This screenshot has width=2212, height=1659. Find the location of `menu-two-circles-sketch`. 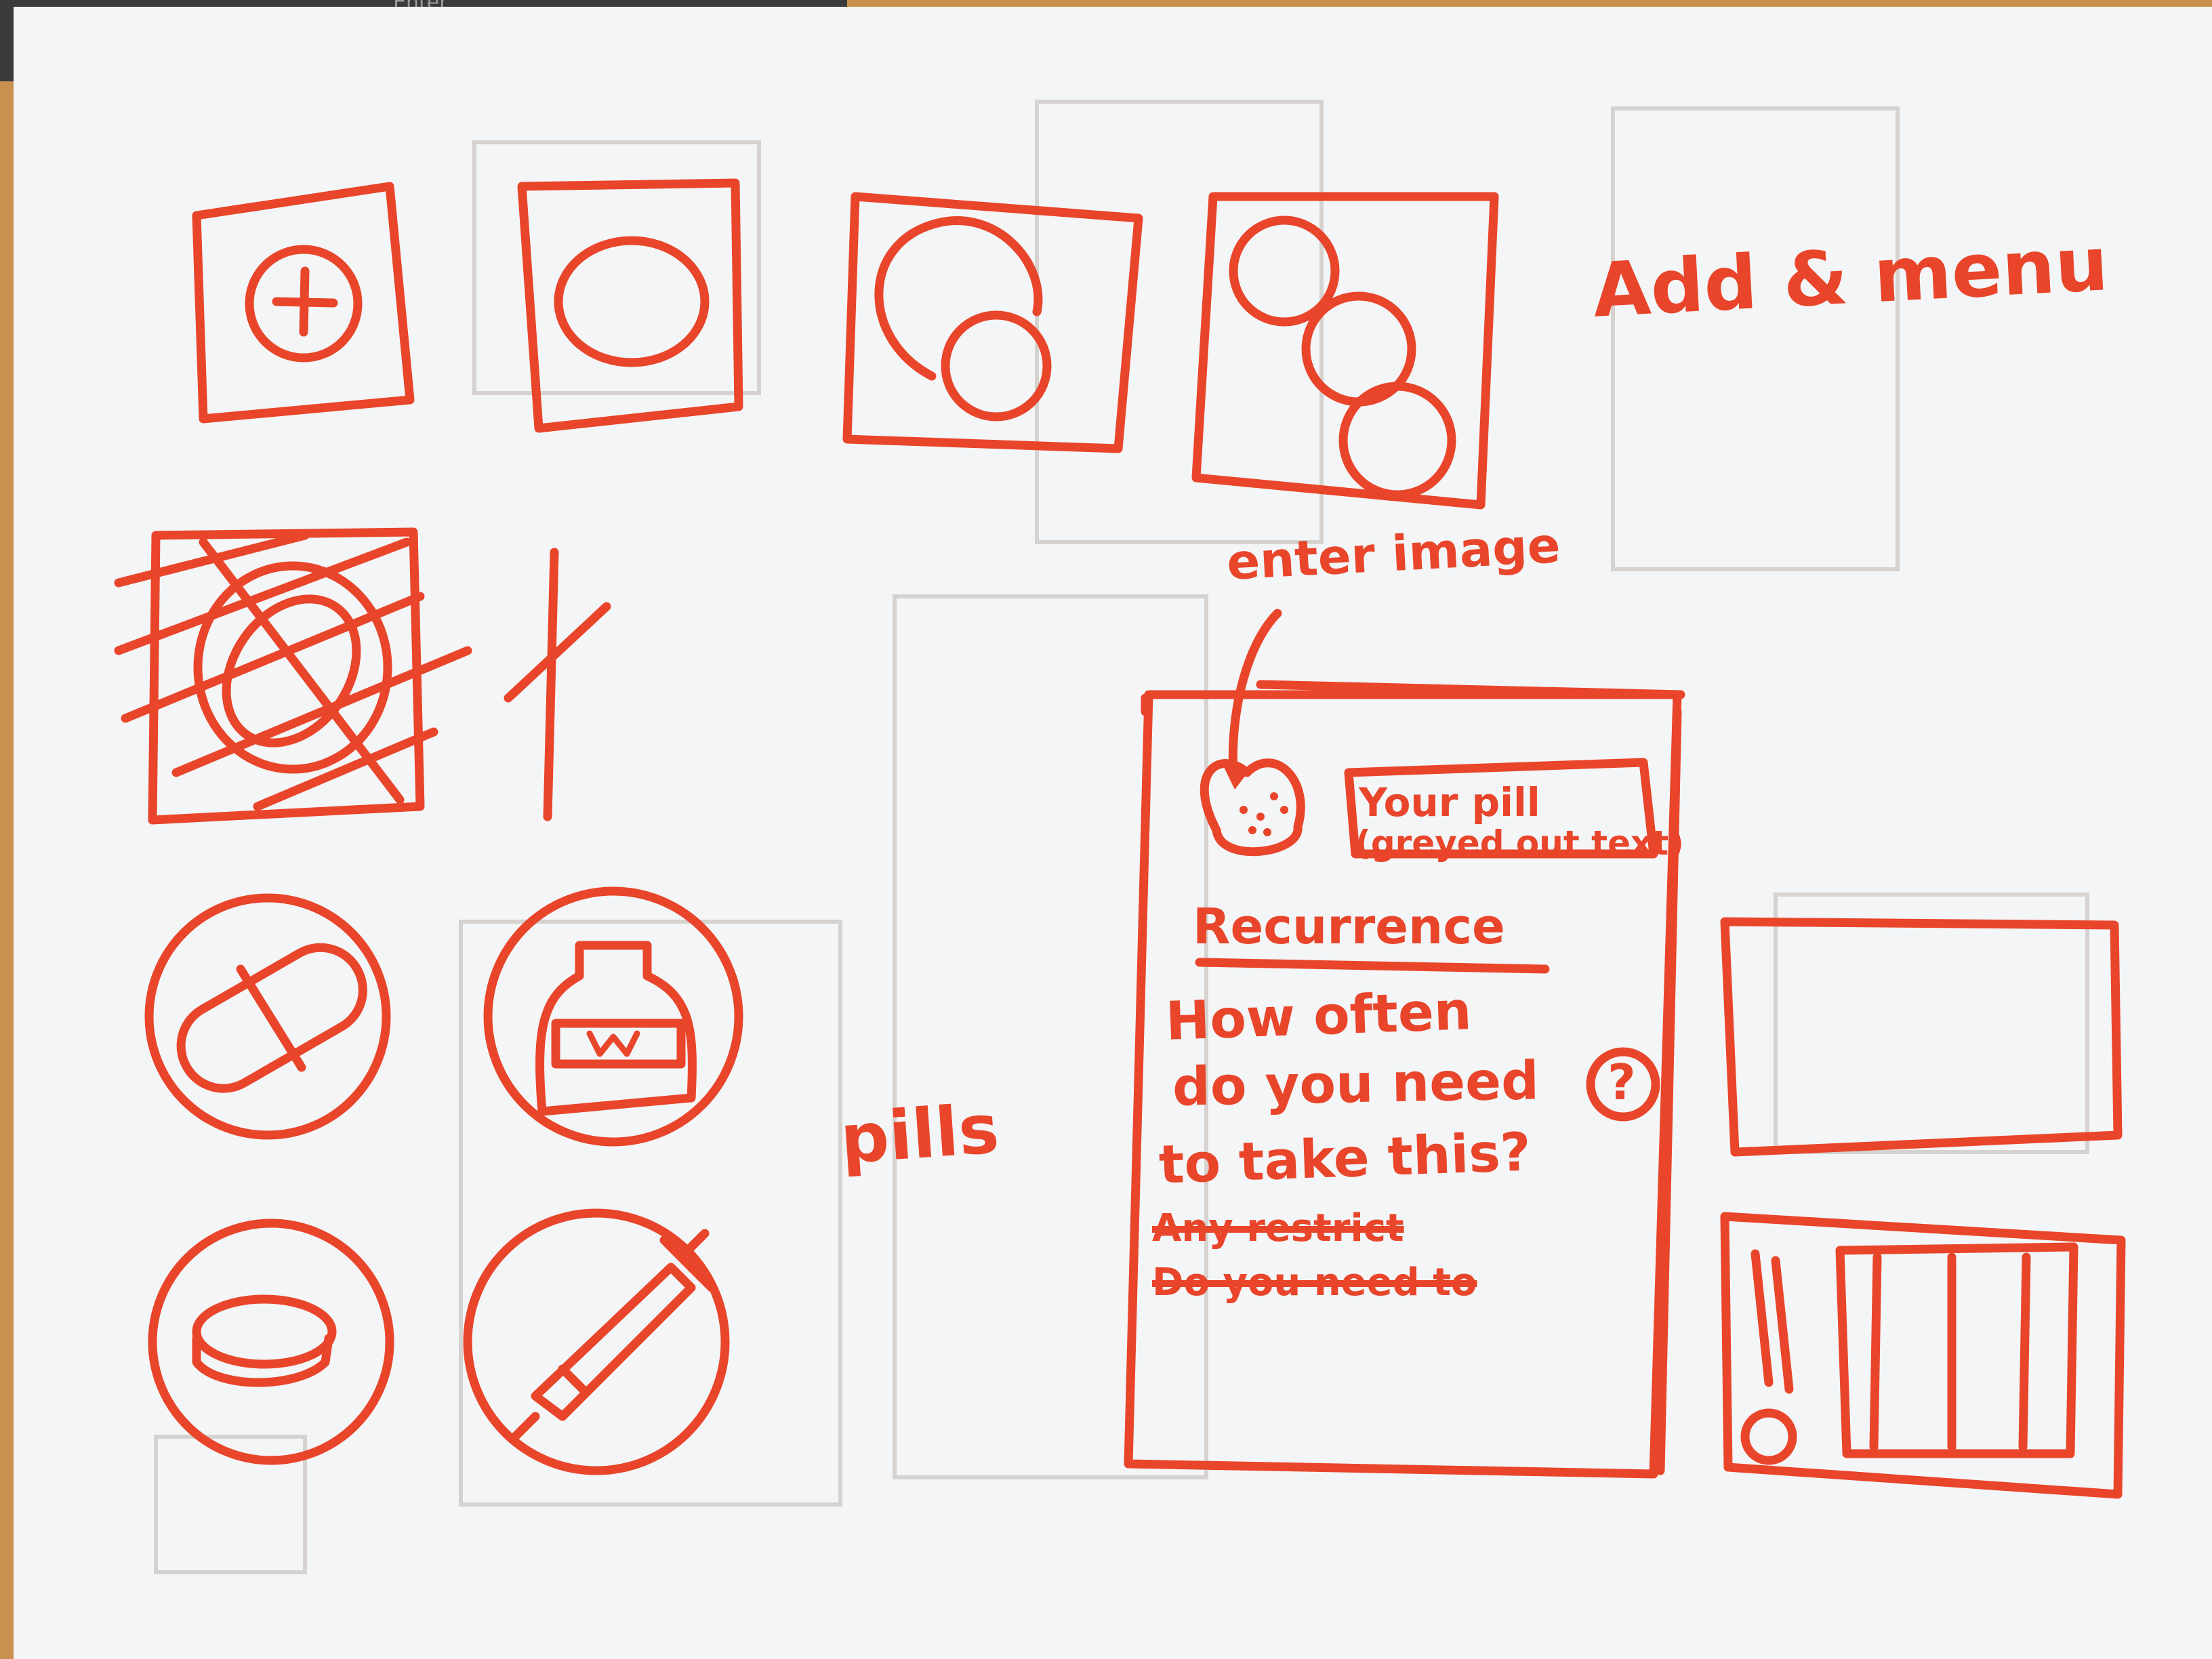

menu-two-circles-sketch is located at coordinates (992, 322).